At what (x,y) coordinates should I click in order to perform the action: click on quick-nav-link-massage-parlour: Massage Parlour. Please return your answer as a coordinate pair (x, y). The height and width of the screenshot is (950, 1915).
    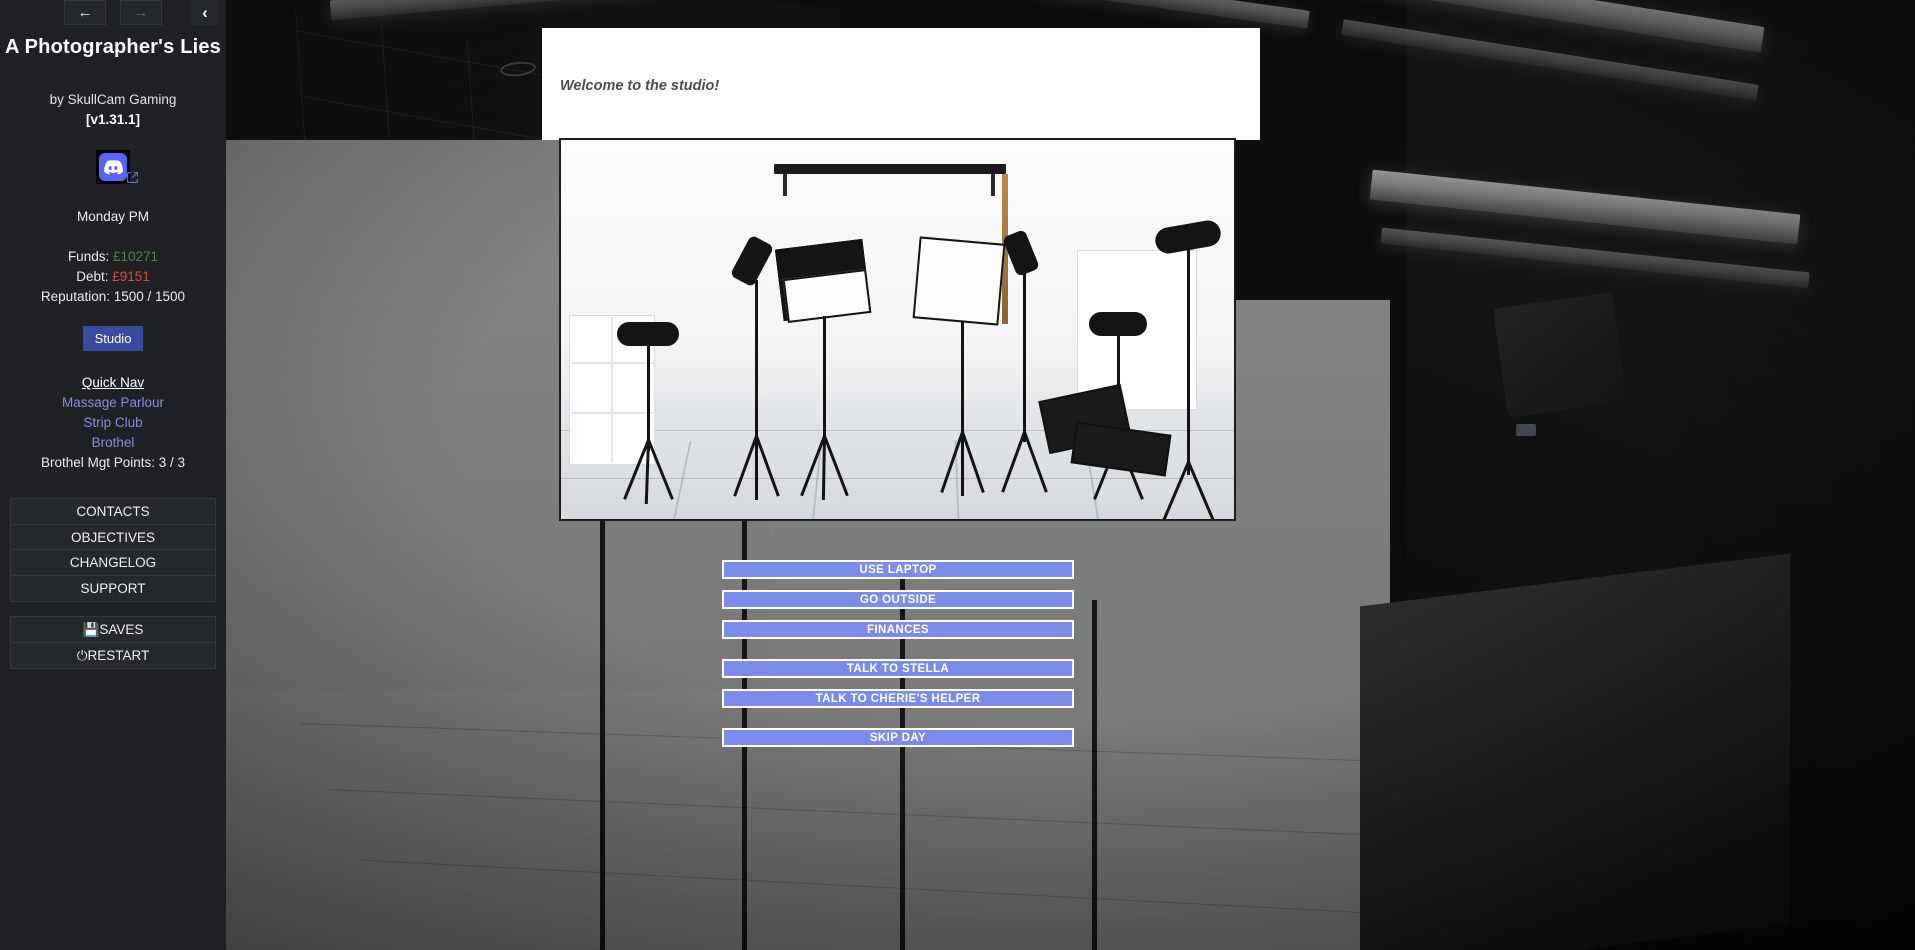
    Looking at the image, I should click on (113, 403).